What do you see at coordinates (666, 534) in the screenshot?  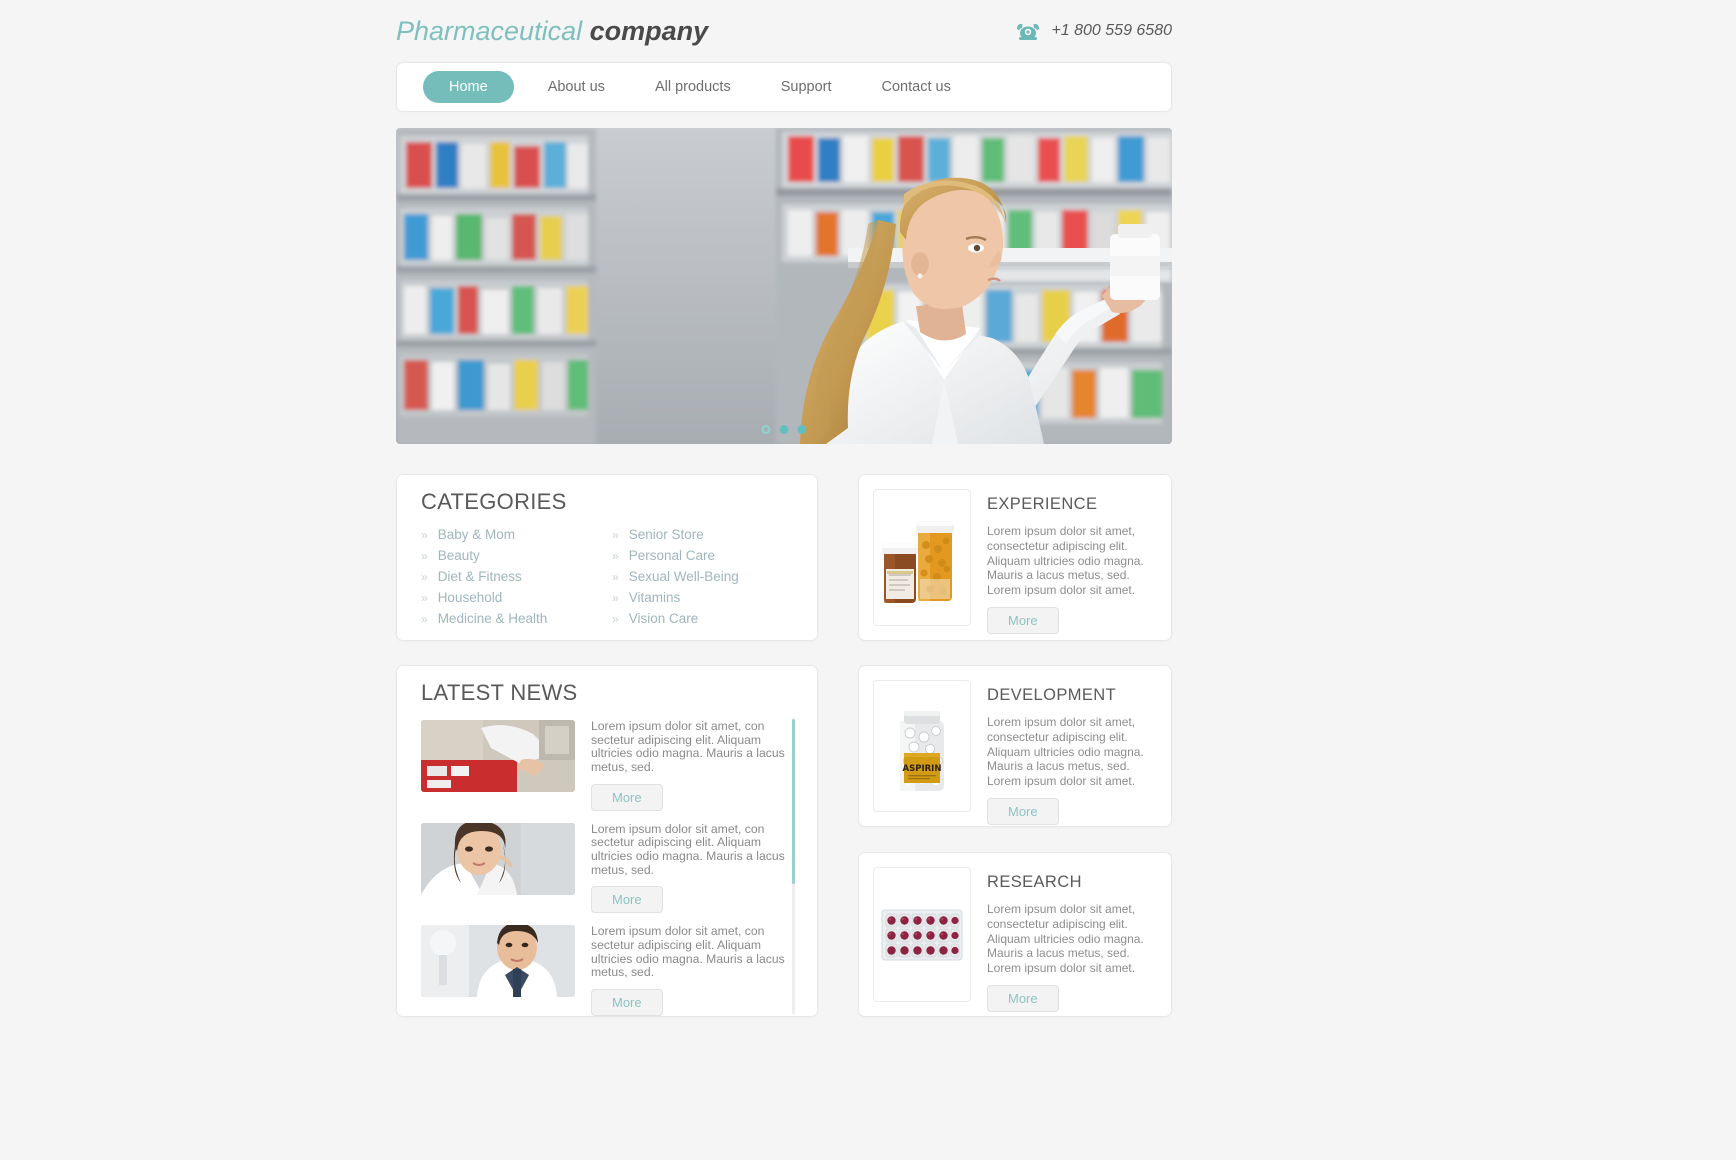 I see `category-label: Senior Store` at bounding box center [666, 534].